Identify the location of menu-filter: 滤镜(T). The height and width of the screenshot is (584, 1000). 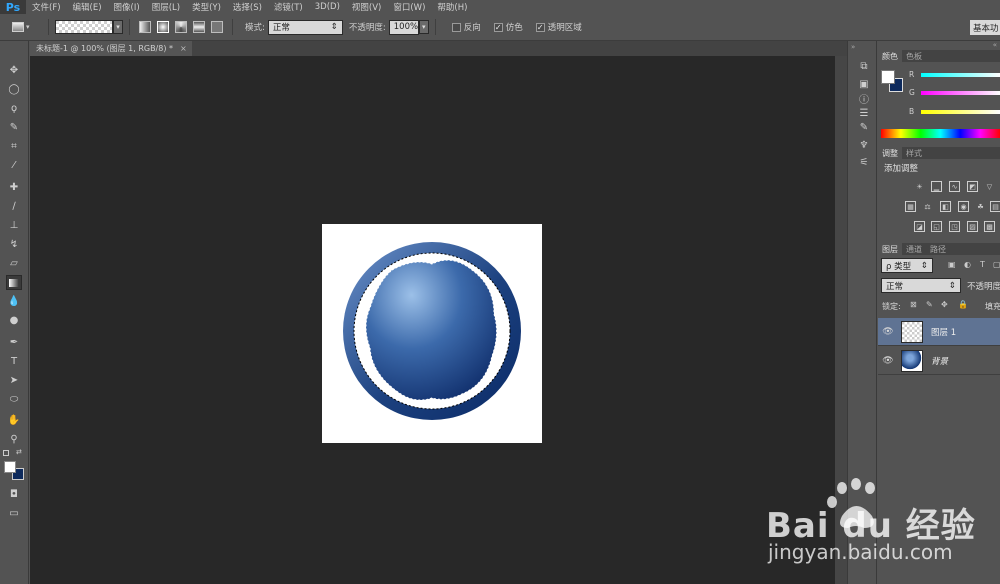
(288, 7).